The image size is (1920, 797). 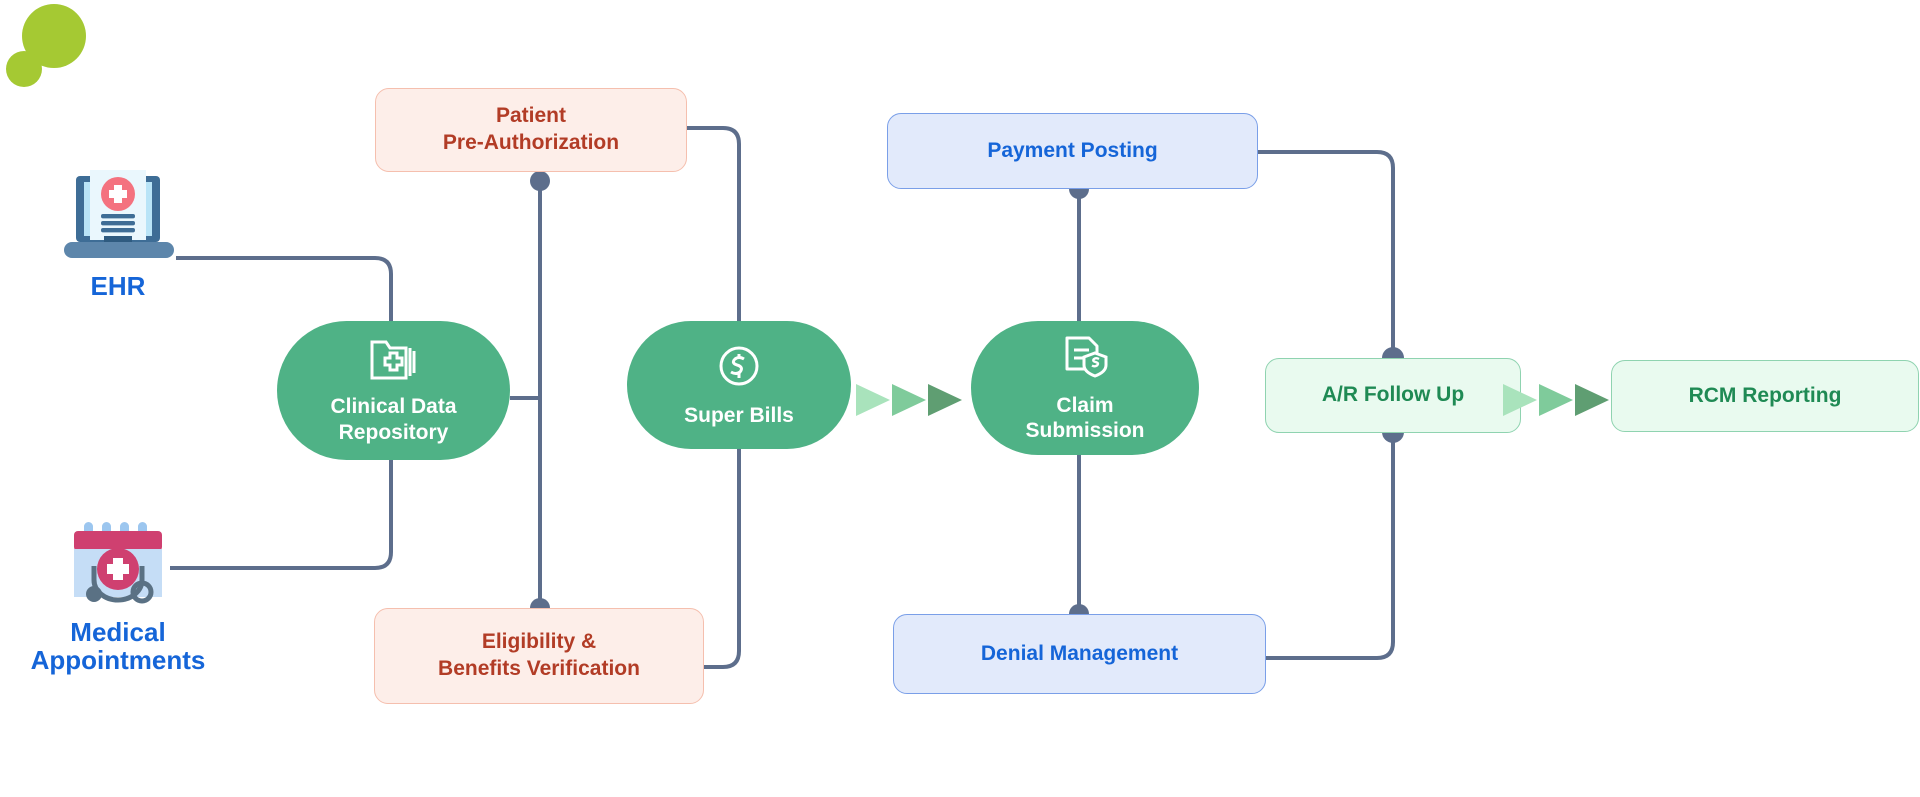 I want to click on node-clinical-data-repository: Clinical Data Repository, so click(x=393, y=390).